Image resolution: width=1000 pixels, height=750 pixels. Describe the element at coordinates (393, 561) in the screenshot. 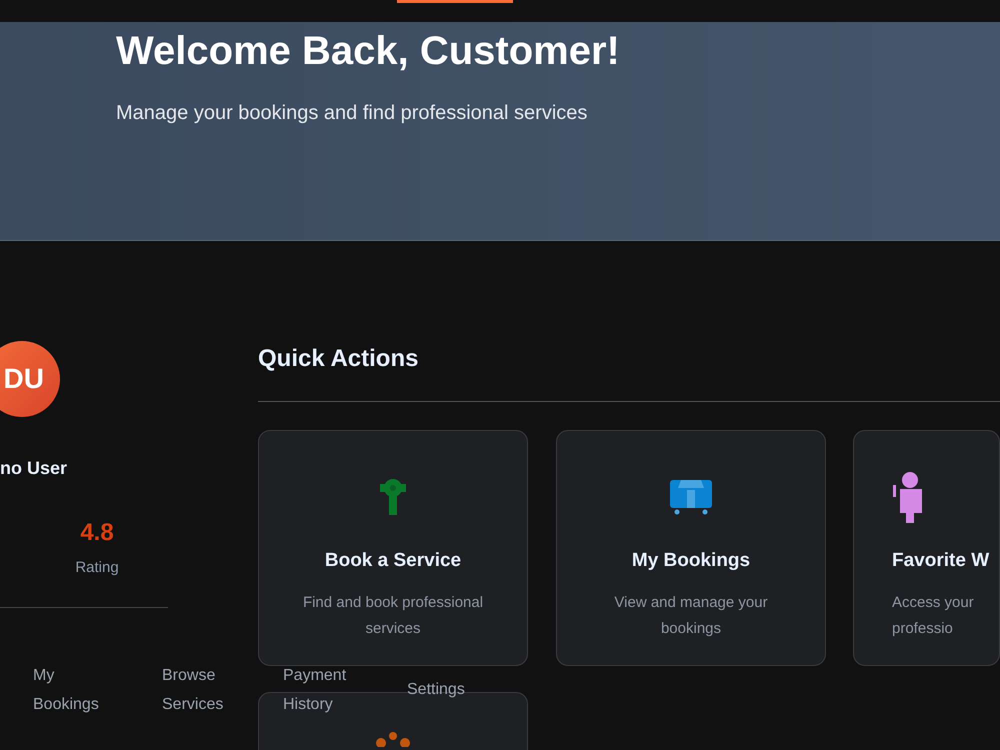

I see `card-title: Book a Service` at that location.